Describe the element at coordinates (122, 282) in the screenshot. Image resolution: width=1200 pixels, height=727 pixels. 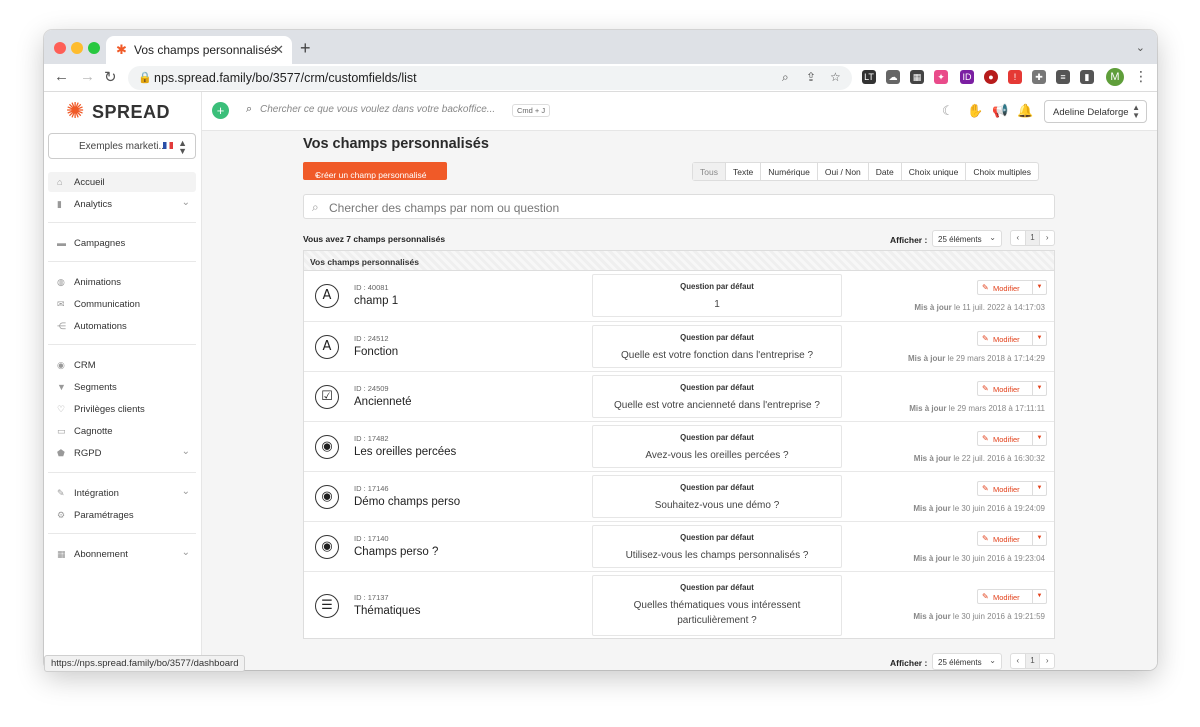
I see `sidebar-item-animations: ◍ Animations` at that location.